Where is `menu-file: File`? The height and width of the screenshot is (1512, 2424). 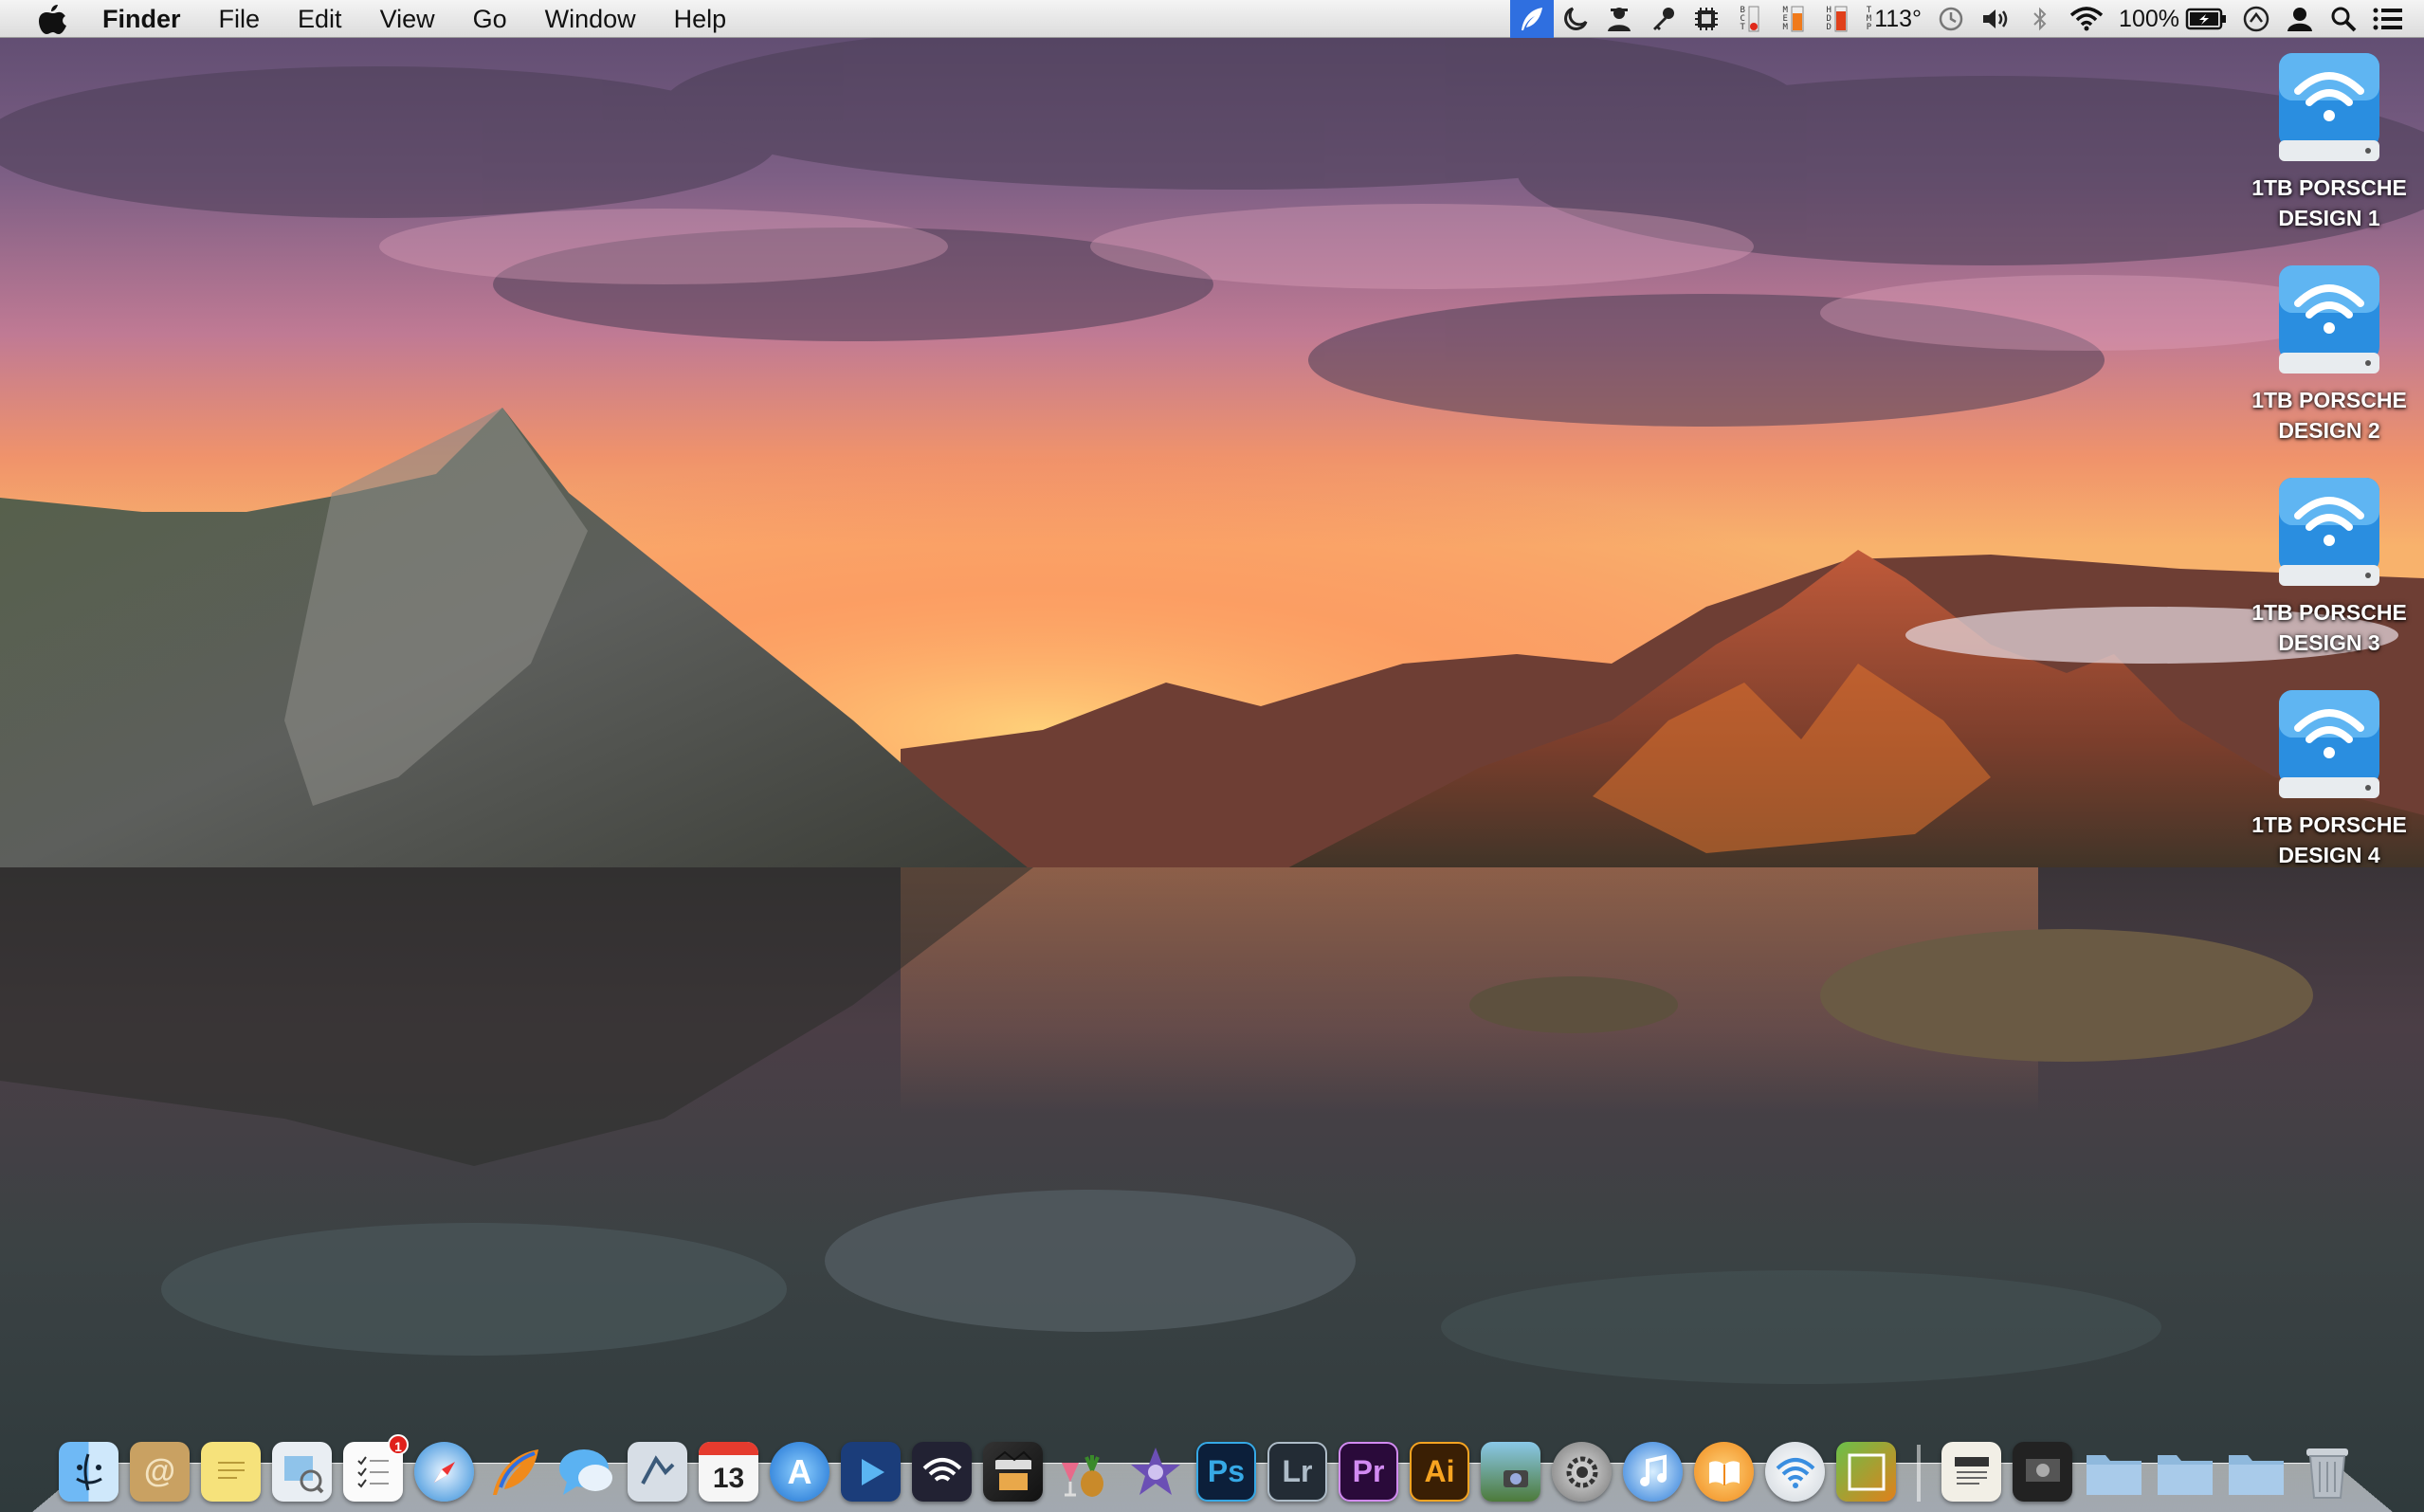 menu-file: File is located at coordinates (240, 19).